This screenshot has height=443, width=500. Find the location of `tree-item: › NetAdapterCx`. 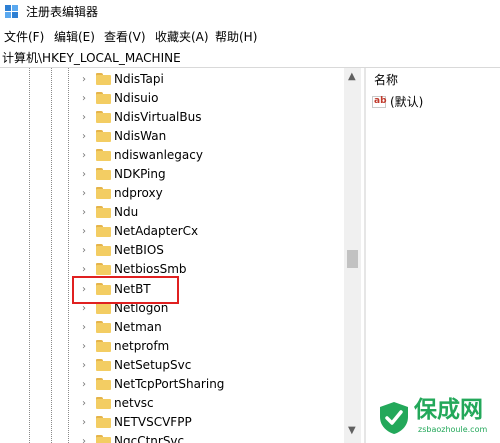

tree-item: › NetAdapterCx is located at coordinates (172, 231).